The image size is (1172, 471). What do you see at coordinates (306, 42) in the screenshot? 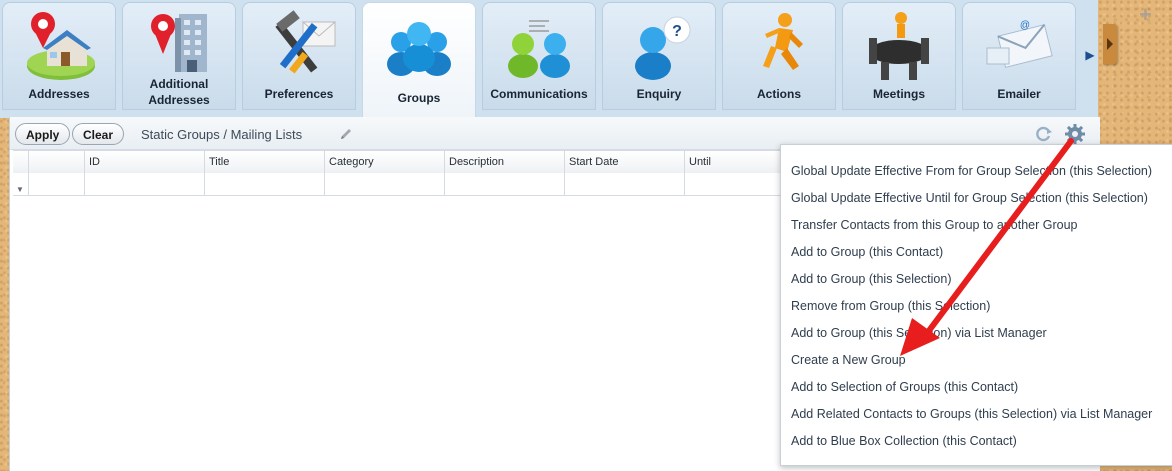
I see `tools-icon` at bounding box center [306, 42].